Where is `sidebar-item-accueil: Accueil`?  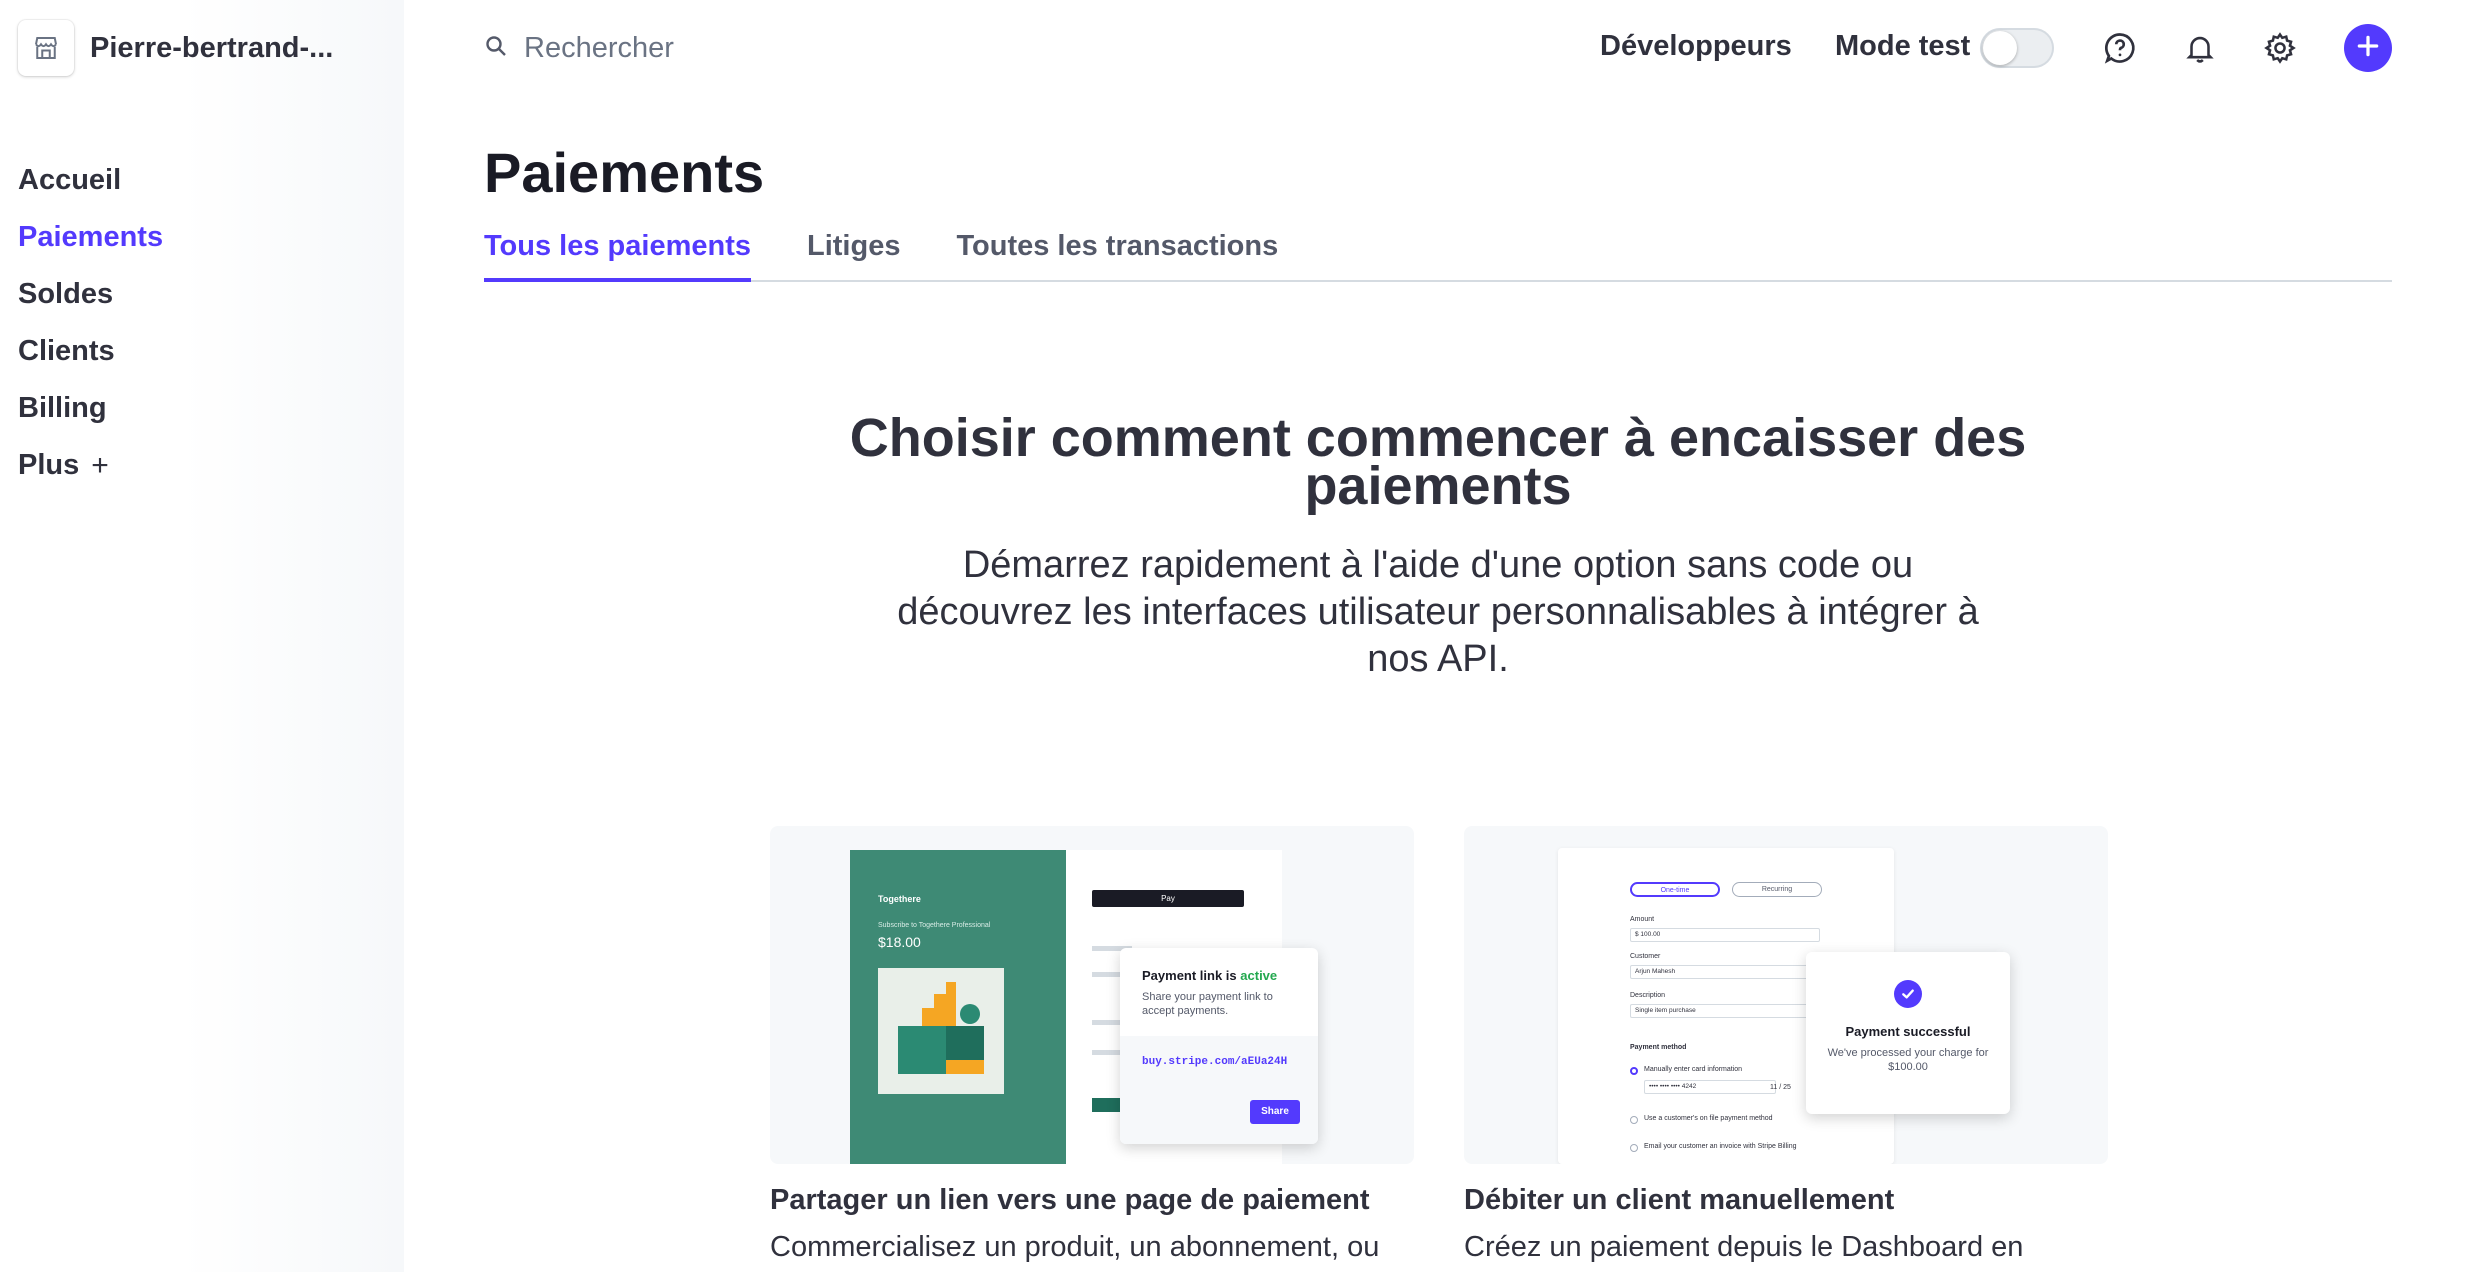
sidebar-item-accueil: Accueil is located at coordinates (90, 180).